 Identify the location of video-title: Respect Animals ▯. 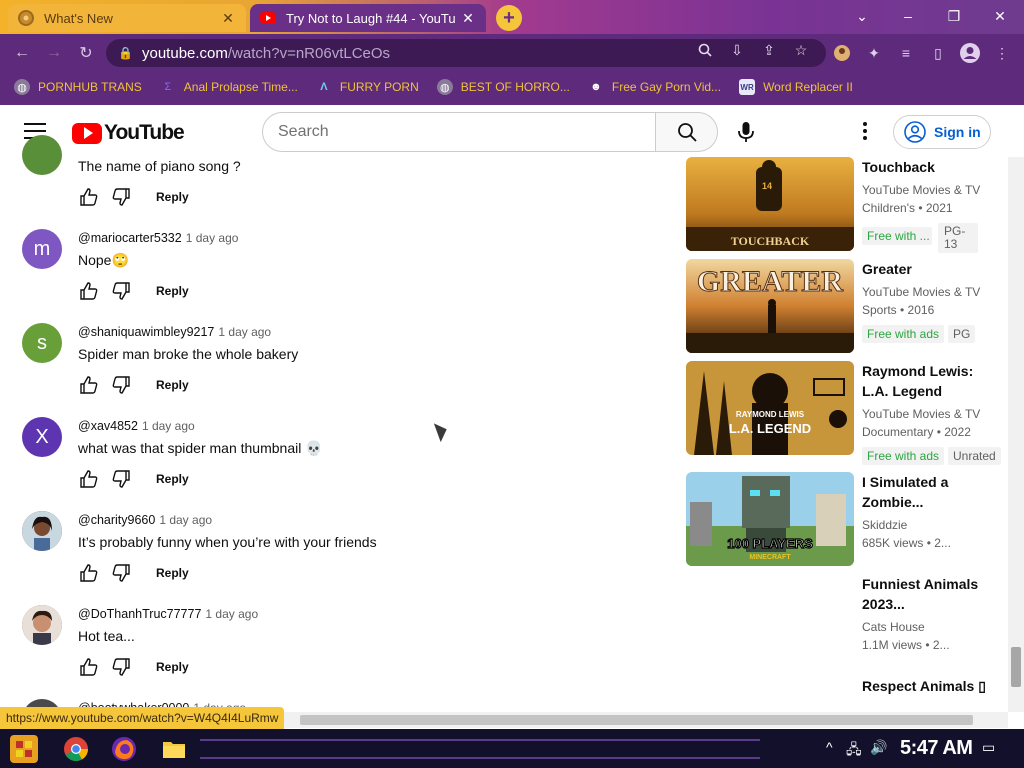
(932, 686).